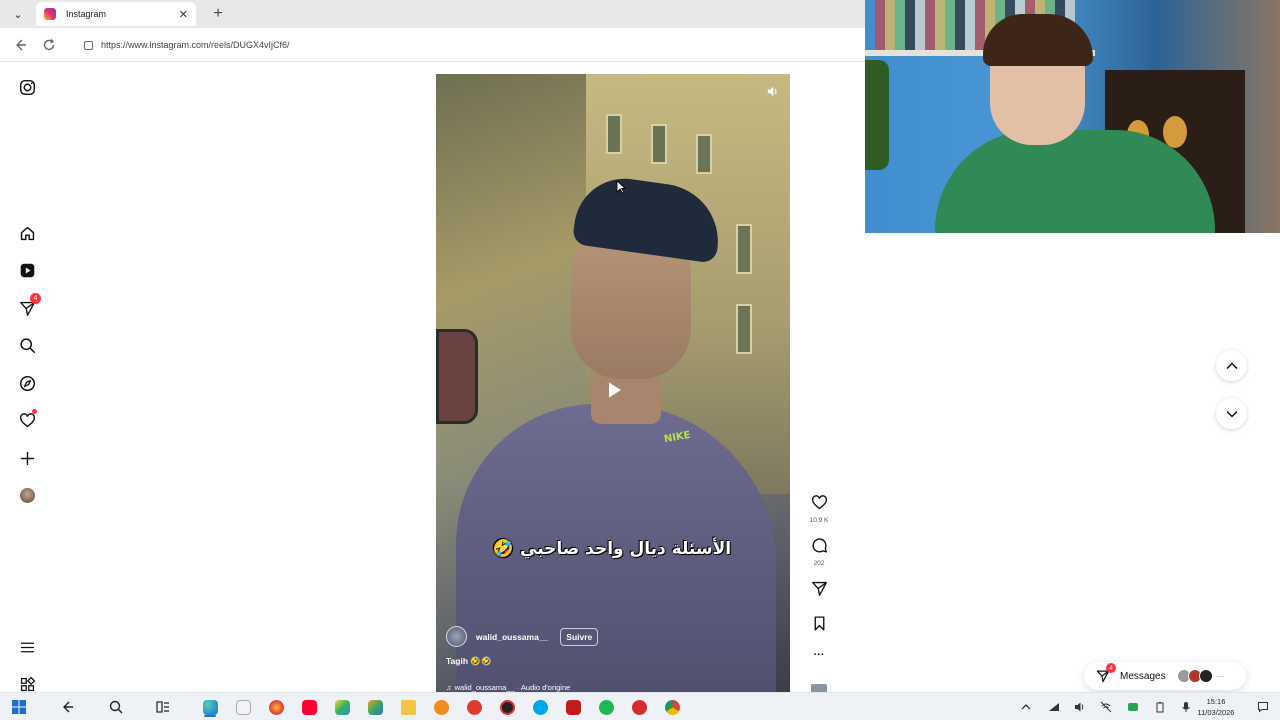  I want to click on heart-icon, so click(27, 419).